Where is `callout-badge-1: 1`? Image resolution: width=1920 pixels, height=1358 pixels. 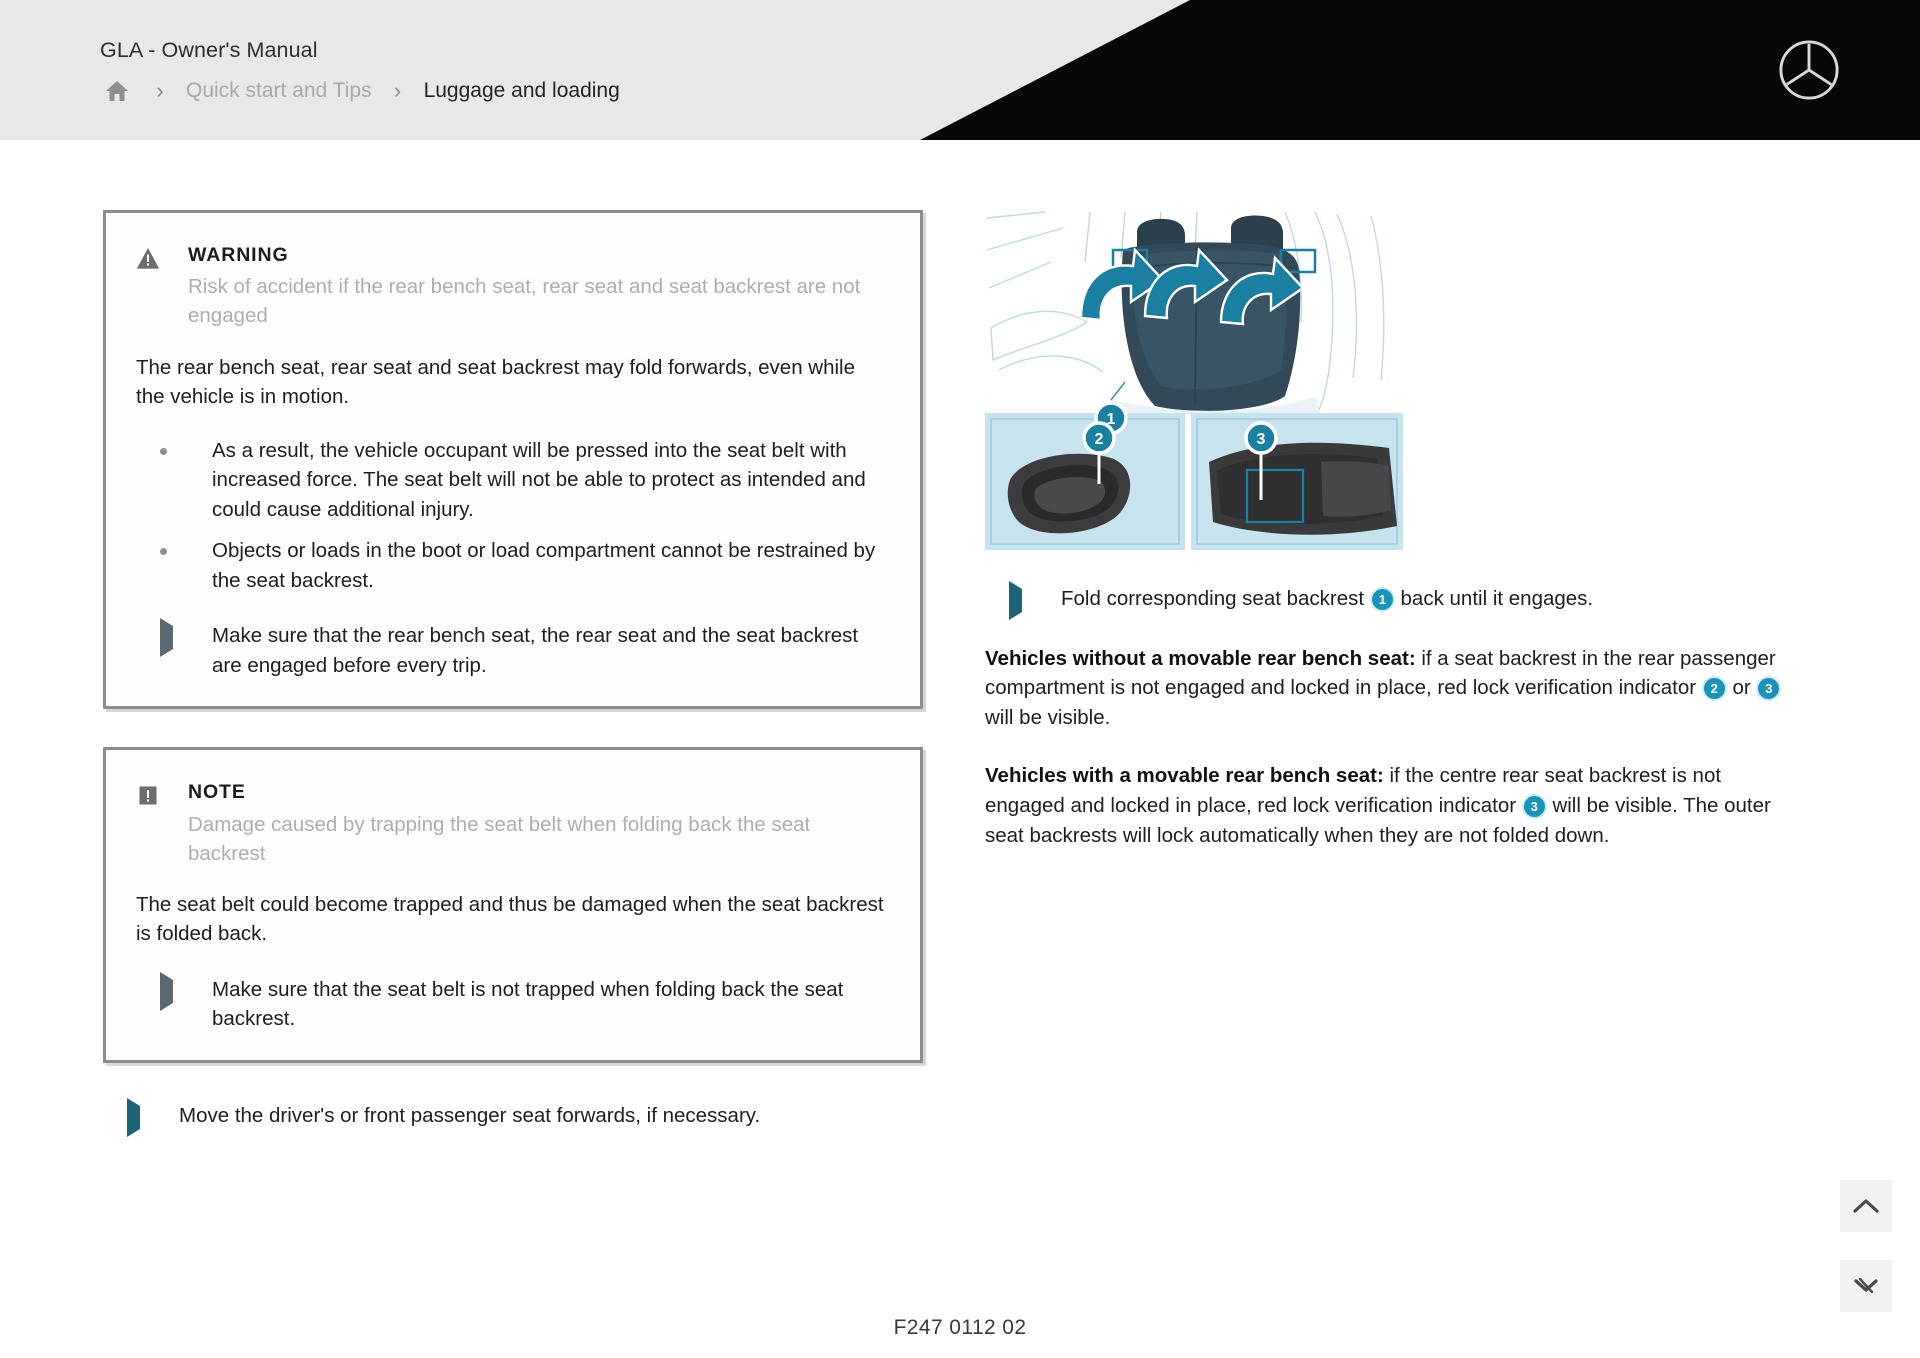
callout-badge-1: 1 is located at coordinates (1382, 599).